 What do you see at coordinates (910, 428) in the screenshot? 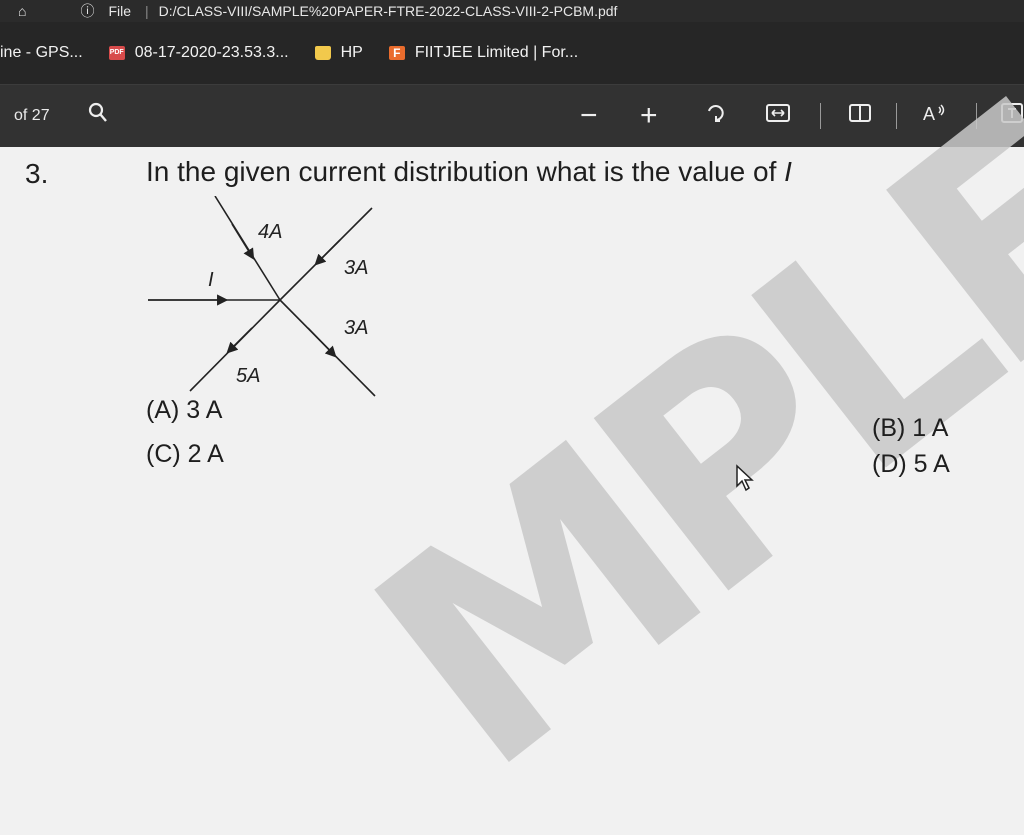
I see `option-b: (B) 1 A` at bounding box center [910, 428].